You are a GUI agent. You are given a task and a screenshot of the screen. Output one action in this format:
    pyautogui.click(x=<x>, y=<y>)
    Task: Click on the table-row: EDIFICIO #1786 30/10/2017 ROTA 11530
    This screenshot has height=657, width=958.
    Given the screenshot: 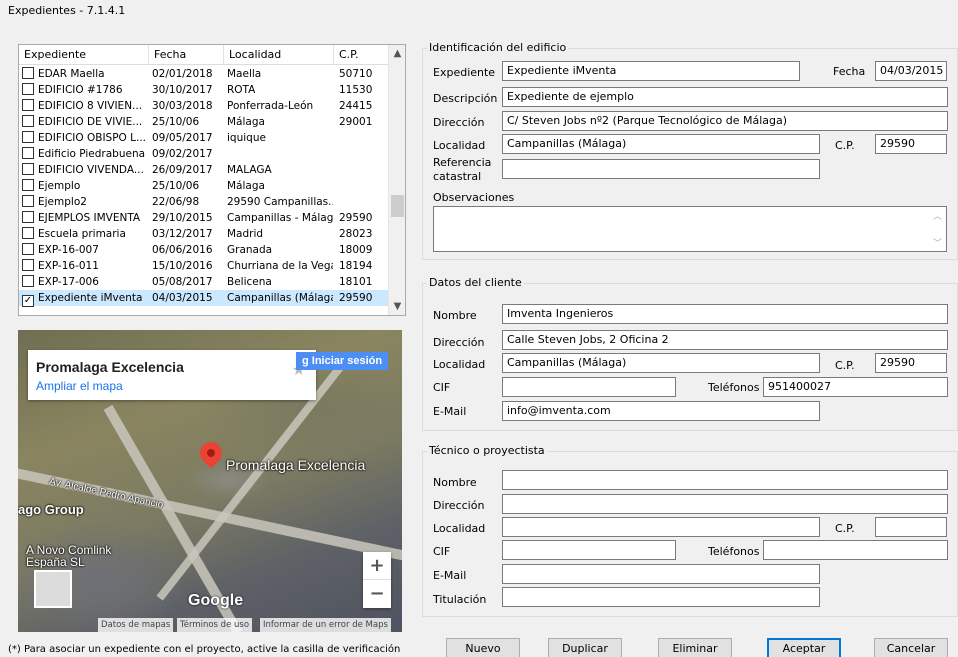 What is the action you would take?
    pyautogui.click(x=203, y=90)
    